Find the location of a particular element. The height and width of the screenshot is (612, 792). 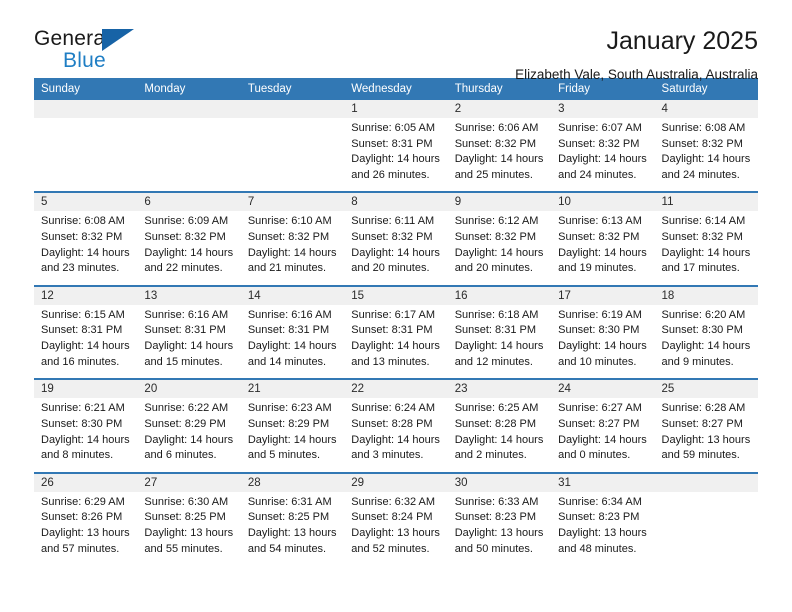

sunrise-text: Sunrise: 6:32 AM is located at coordinates (393, 501).